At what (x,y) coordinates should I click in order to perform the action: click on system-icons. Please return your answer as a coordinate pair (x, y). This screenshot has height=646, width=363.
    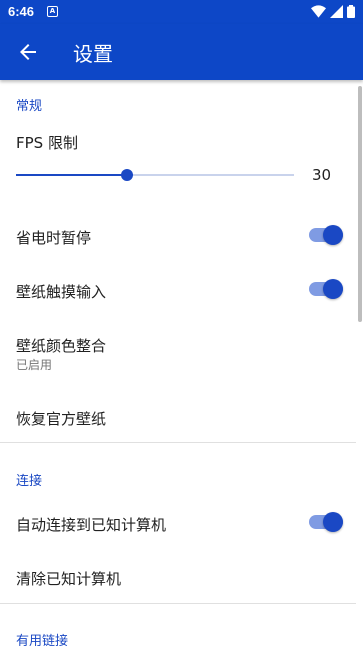
    Looking at the image, I should click on (333, 11).